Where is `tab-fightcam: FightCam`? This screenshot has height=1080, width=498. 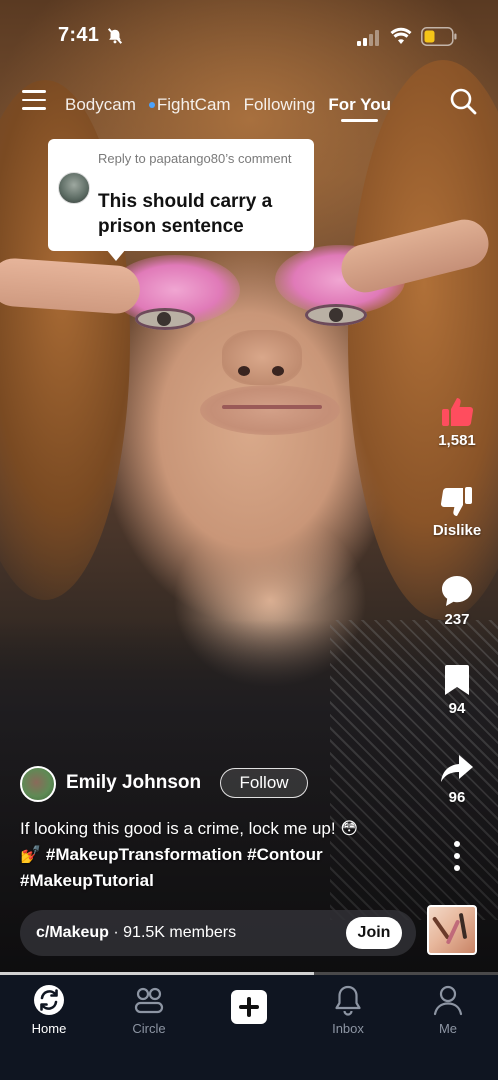 tab-fightcam: FightCam is located at coordinates (189, 105).